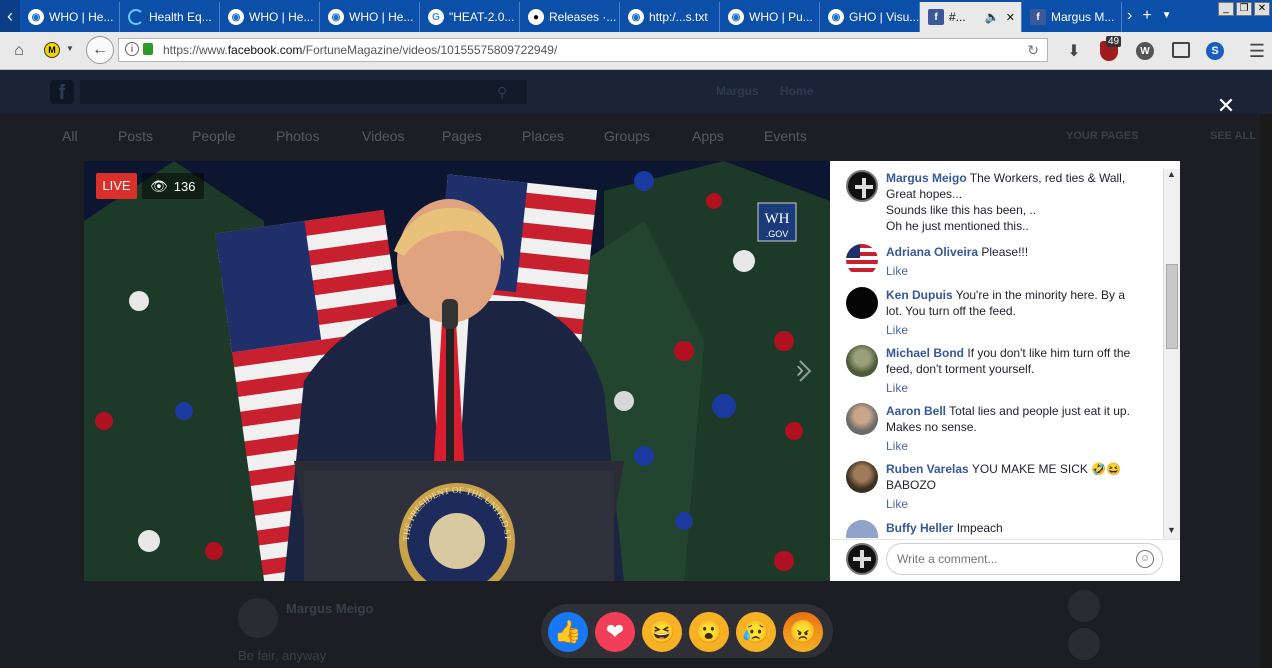 This screenshot has height=668, width=1272. I want to click on tab-scroll-right-button: ›, so click(1129, 16).